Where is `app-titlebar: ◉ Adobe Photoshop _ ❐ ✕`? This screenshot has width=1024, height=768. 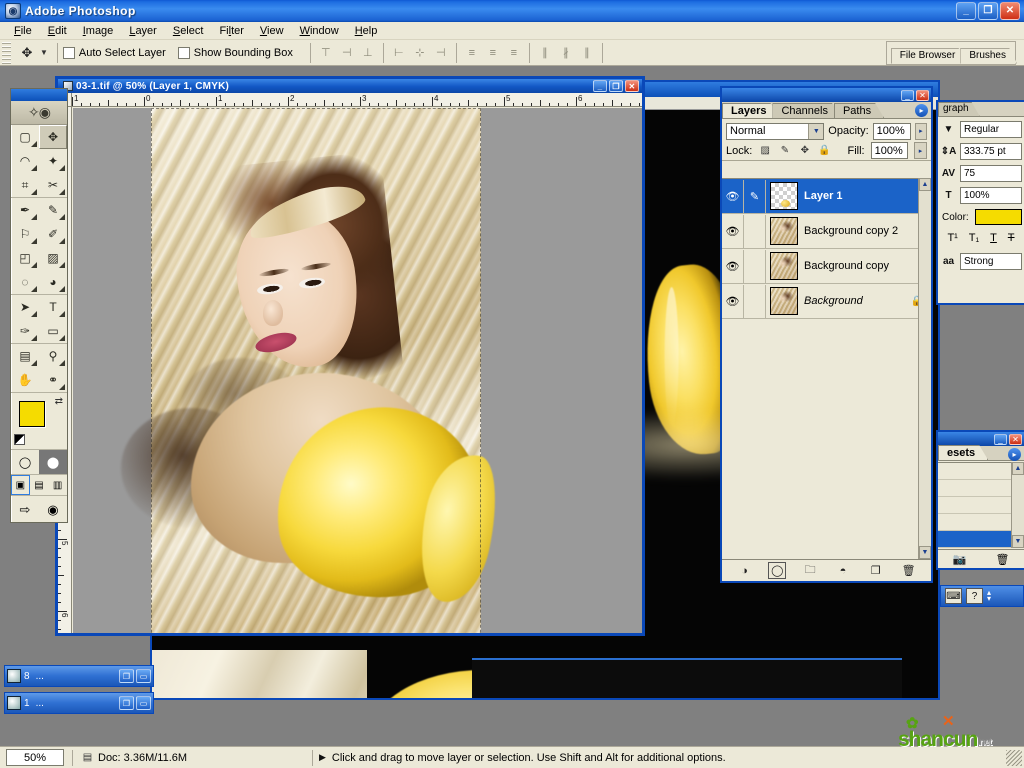
app-titlebar: ◉ Adobe Photoshop _ ❐ ✕ is located at coordinates (512, 11).